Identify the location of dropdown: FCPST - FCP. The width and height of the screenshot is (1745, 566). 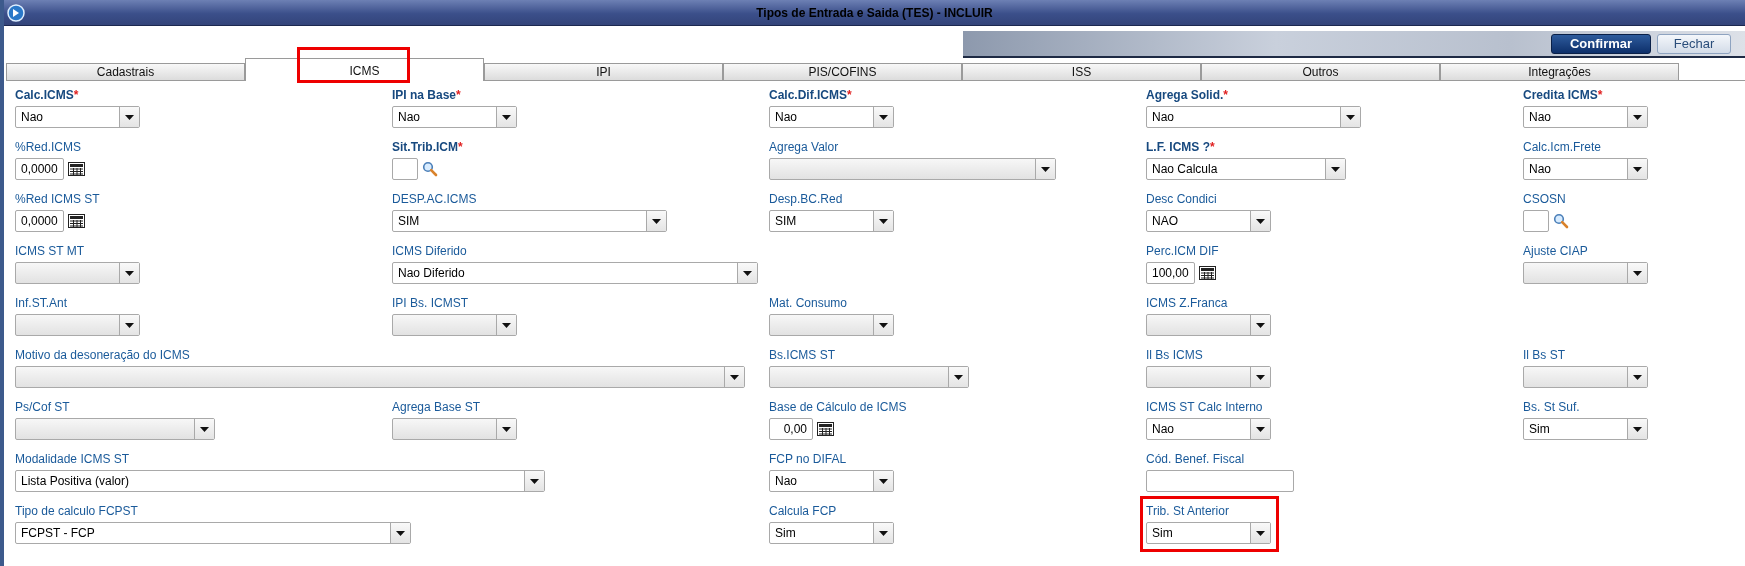
(213, 533).